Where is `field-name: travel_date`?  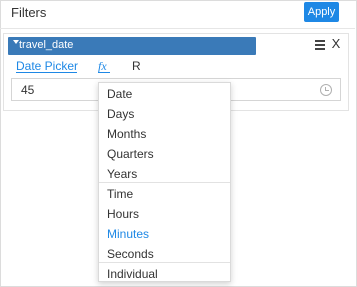 field-name: travel_date is located at coordinates (46, 45).